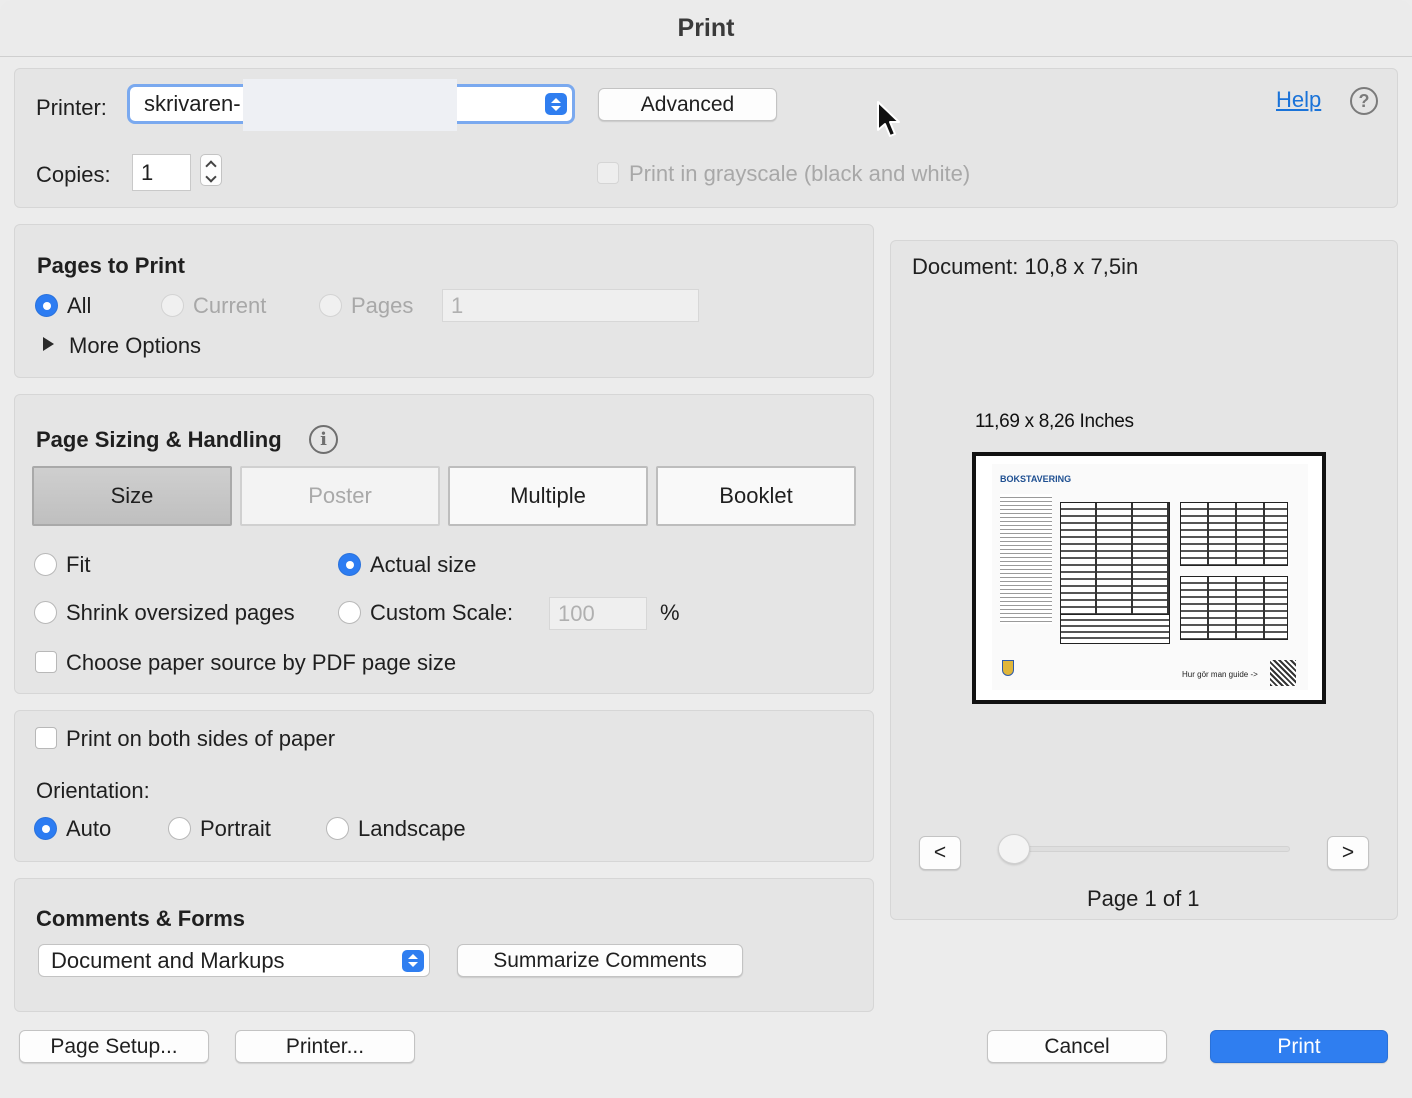 The height and width of the screenshot is (1098, 1412). I want to click on orientation-label: Orientation:, so click(93, 790).